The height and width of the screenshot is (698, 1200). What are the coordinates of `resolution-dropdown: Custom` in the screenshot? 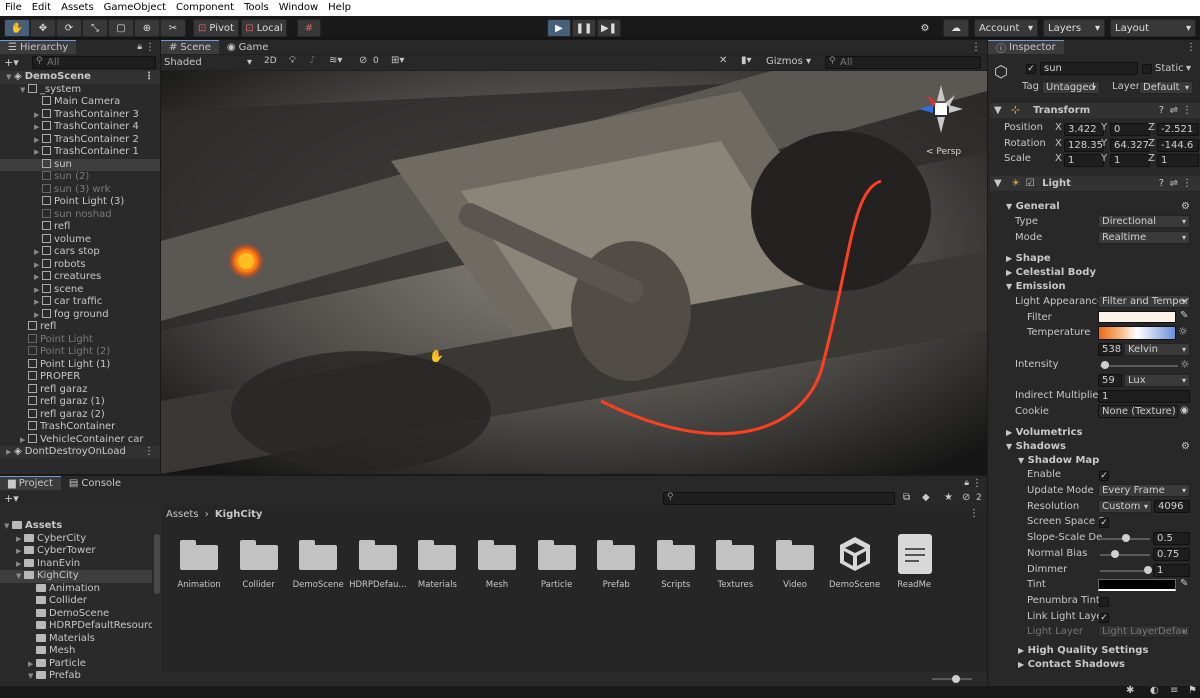 It's located at (1125, 506).